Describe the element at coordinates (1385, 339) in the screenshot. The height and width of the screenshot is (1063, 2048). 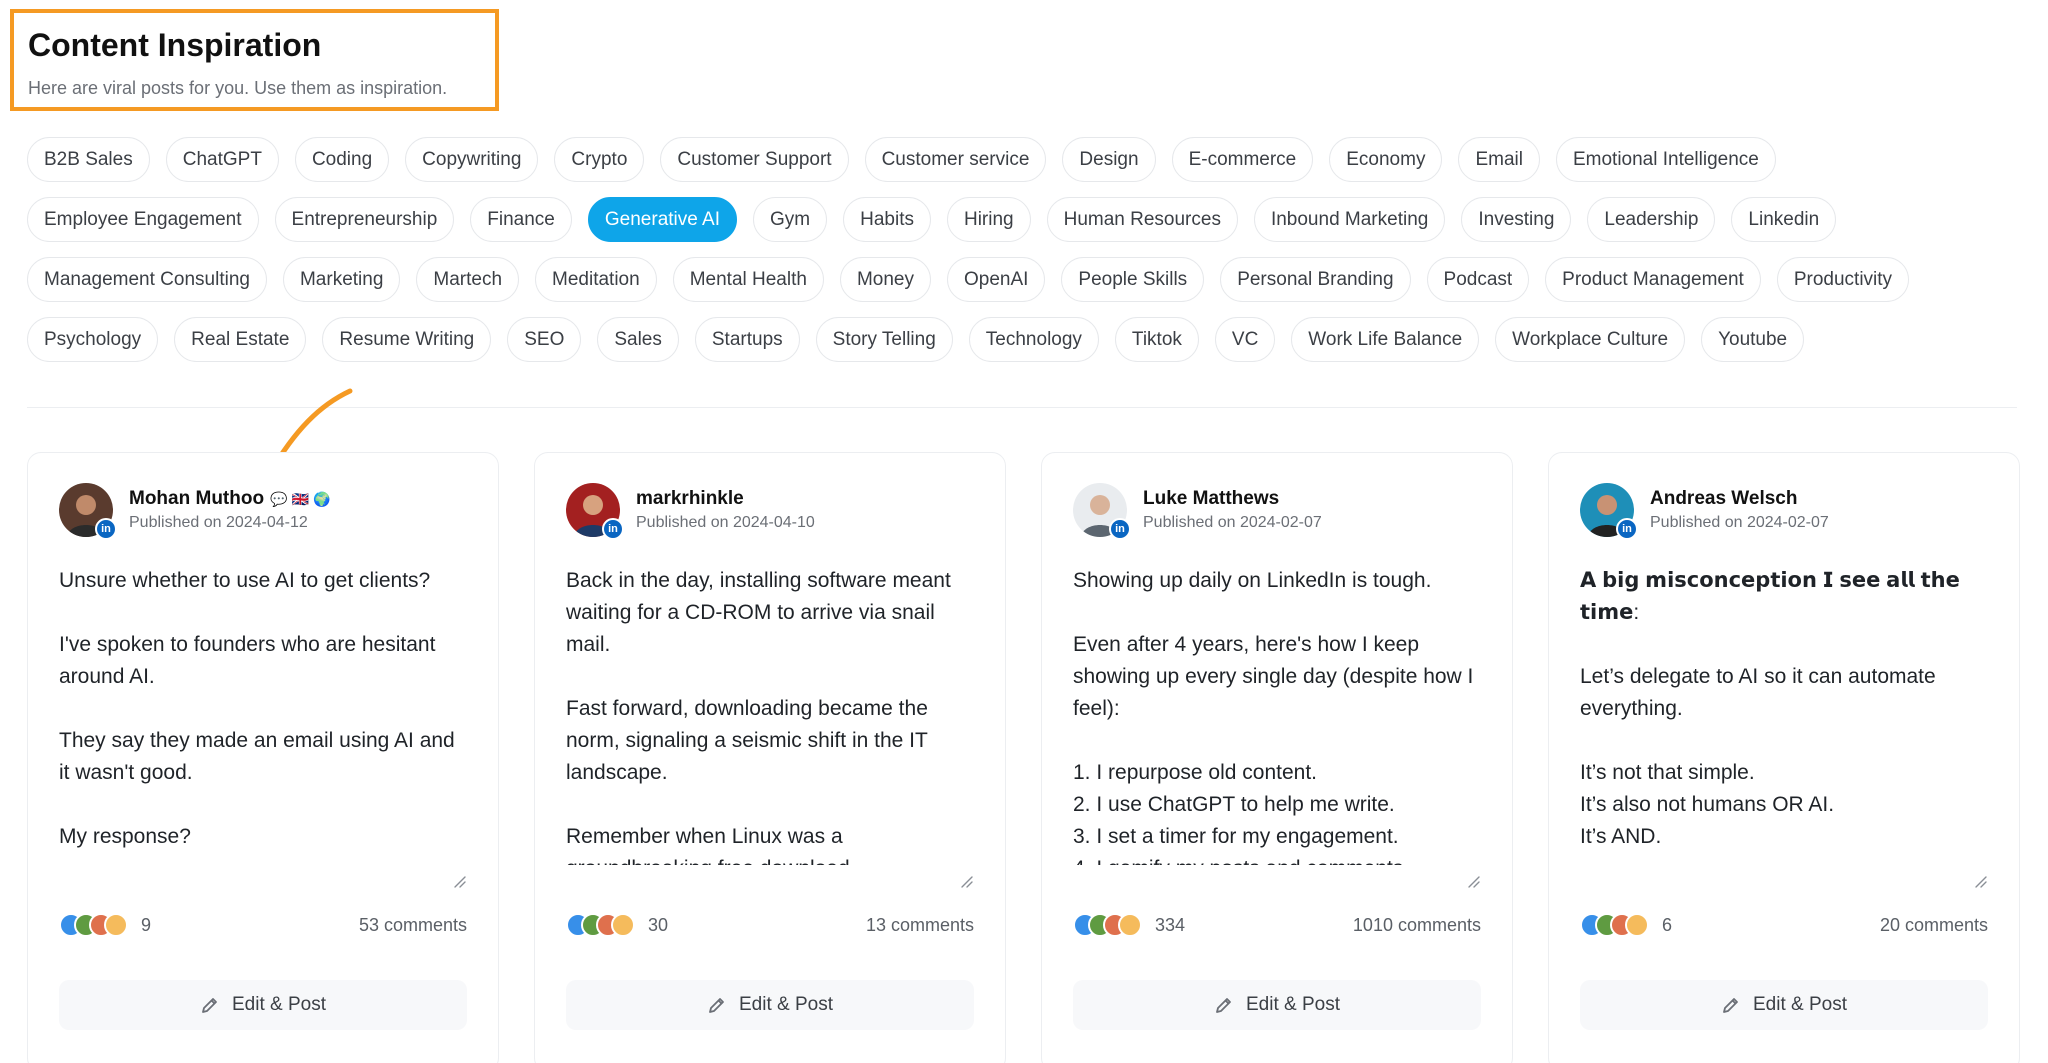
I see `topic-chip-work-life-balance: Work Life Balance` at that location.